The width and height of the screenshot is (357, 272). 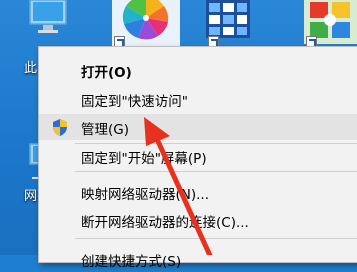 I want to click on uac-shield-icon, so click(x=60, y=127).